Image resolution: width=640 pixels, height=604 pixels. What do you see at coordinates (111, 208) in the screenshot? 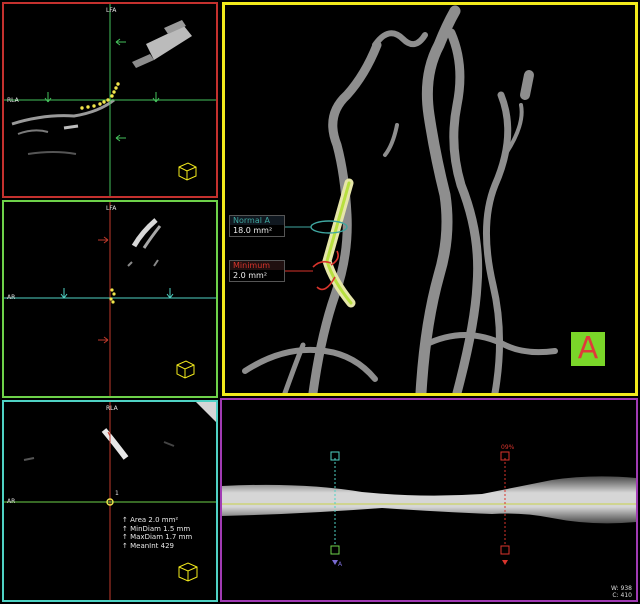
I see `coronal-top-label: LFA` at bounding box center [111, 208].